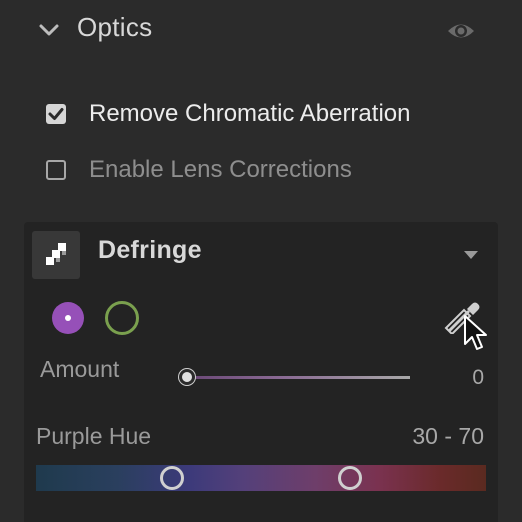 The image size is (522, 522). Describe the element at coordinates (302, 377) in the screenshot. I see `amount-slider-track` at that location.